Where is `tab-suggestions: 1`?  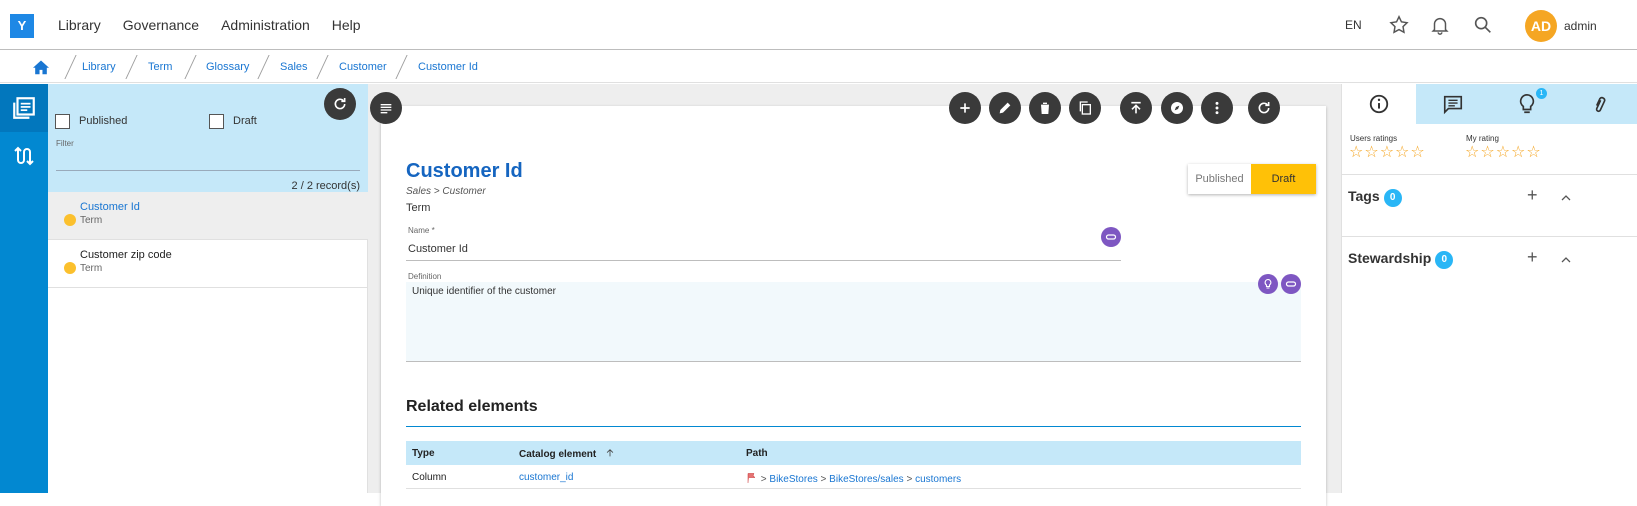 tab-suggestions: 1 is located at coordinates (1527, 104).